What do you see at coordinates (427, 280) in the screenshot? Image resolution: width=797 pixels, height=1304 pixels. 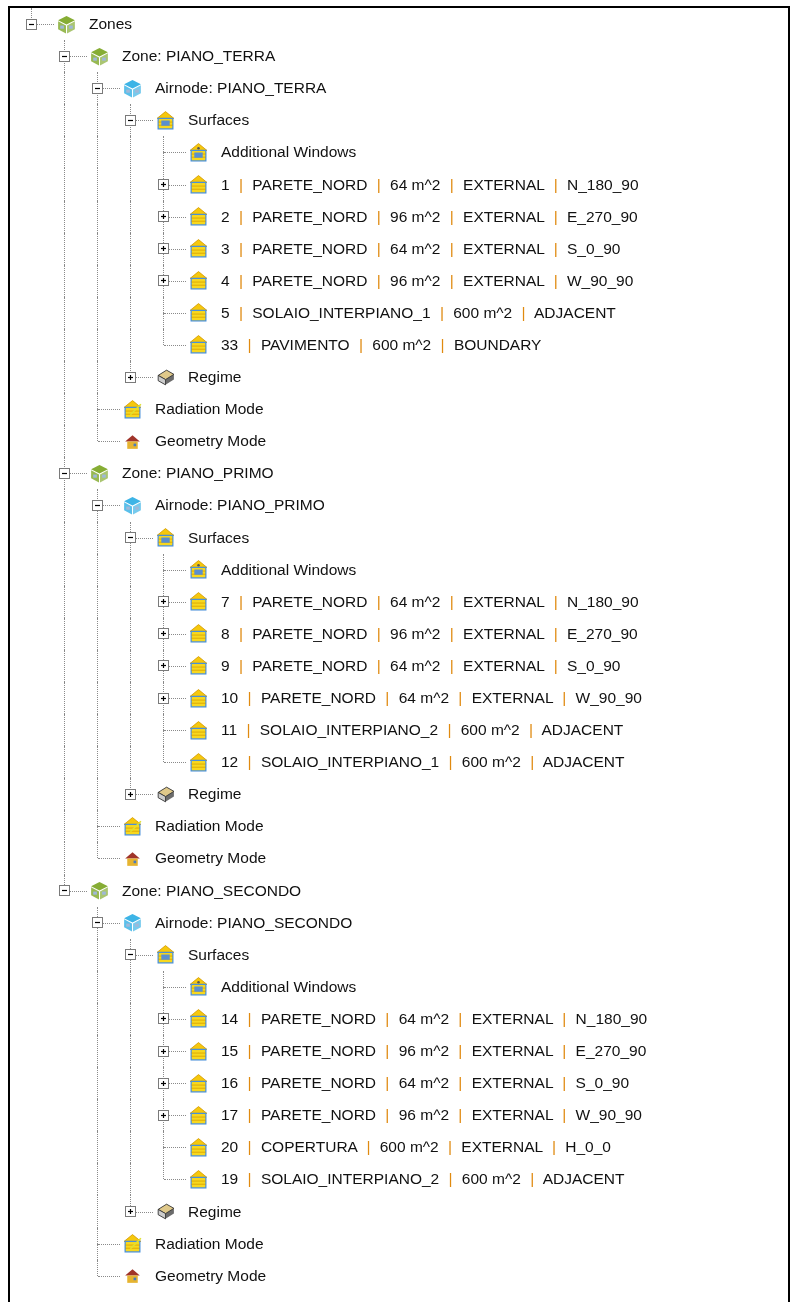 I see `tree-item-label: 4 | PARETE_NORD | 96 m^2 | EXTERNAL | W_90_90` at bounding box center [427, 280].